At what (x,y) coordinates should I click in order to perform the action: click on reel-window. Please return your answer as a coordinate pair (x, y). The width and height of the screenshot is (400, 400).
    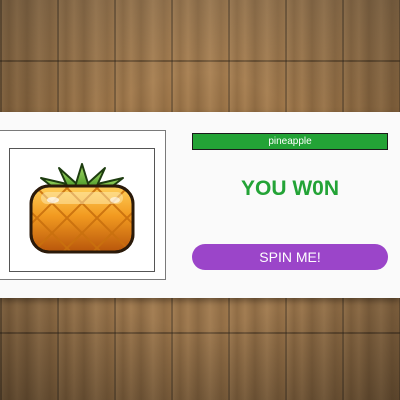
    Looking at the image, I should click on (82, 210).